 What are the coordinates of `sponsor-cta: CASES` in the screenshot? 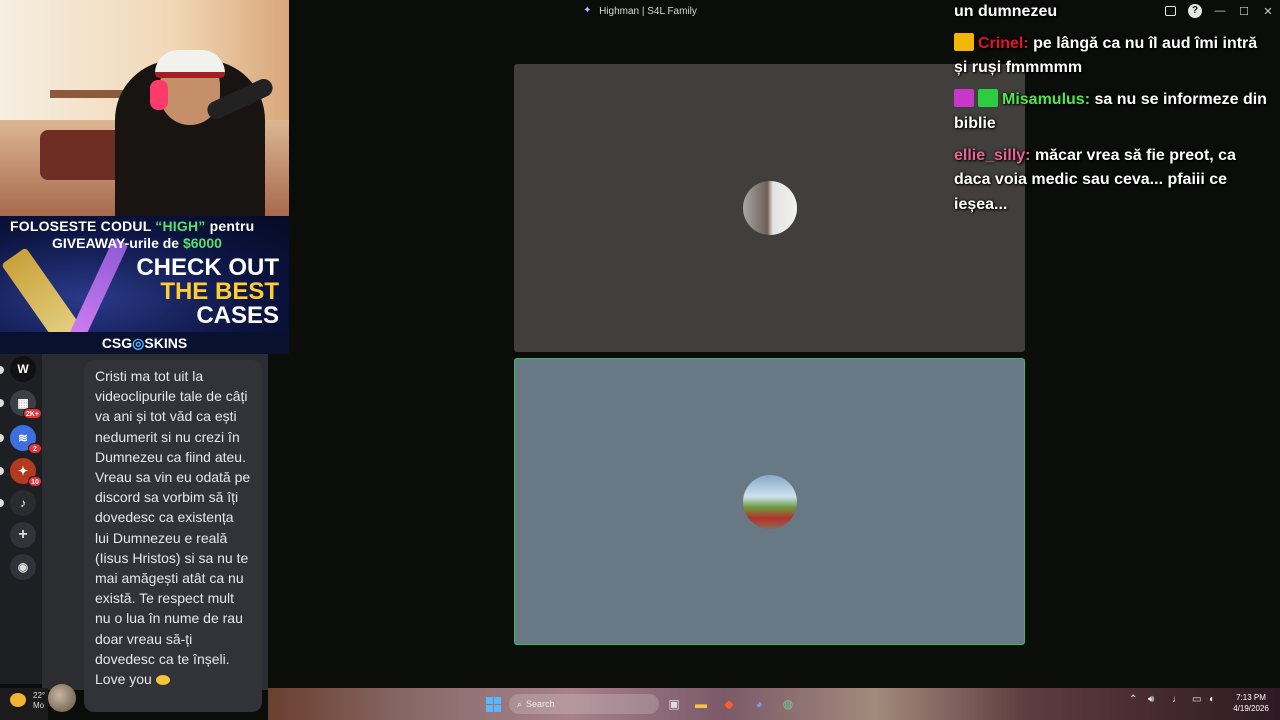 It's located at (237, 315).